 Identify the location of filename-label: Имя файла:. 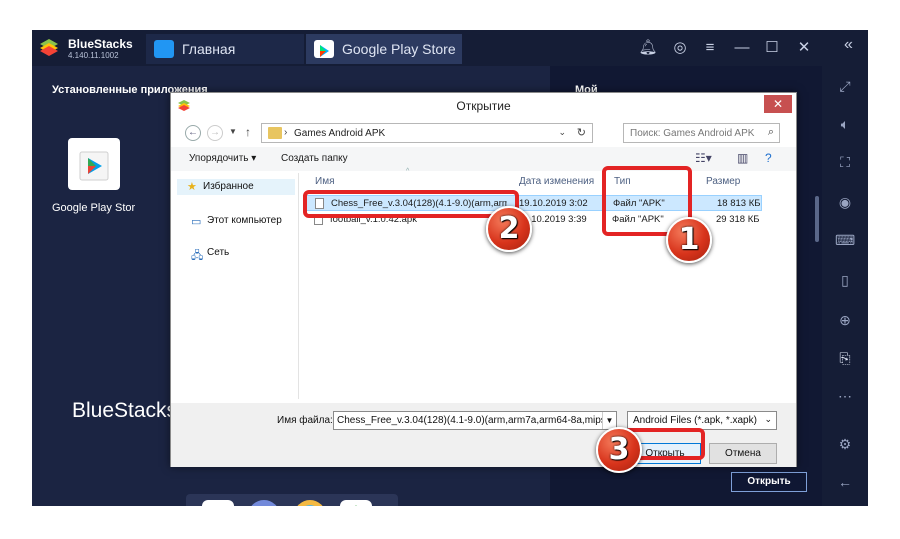
(305, 420).